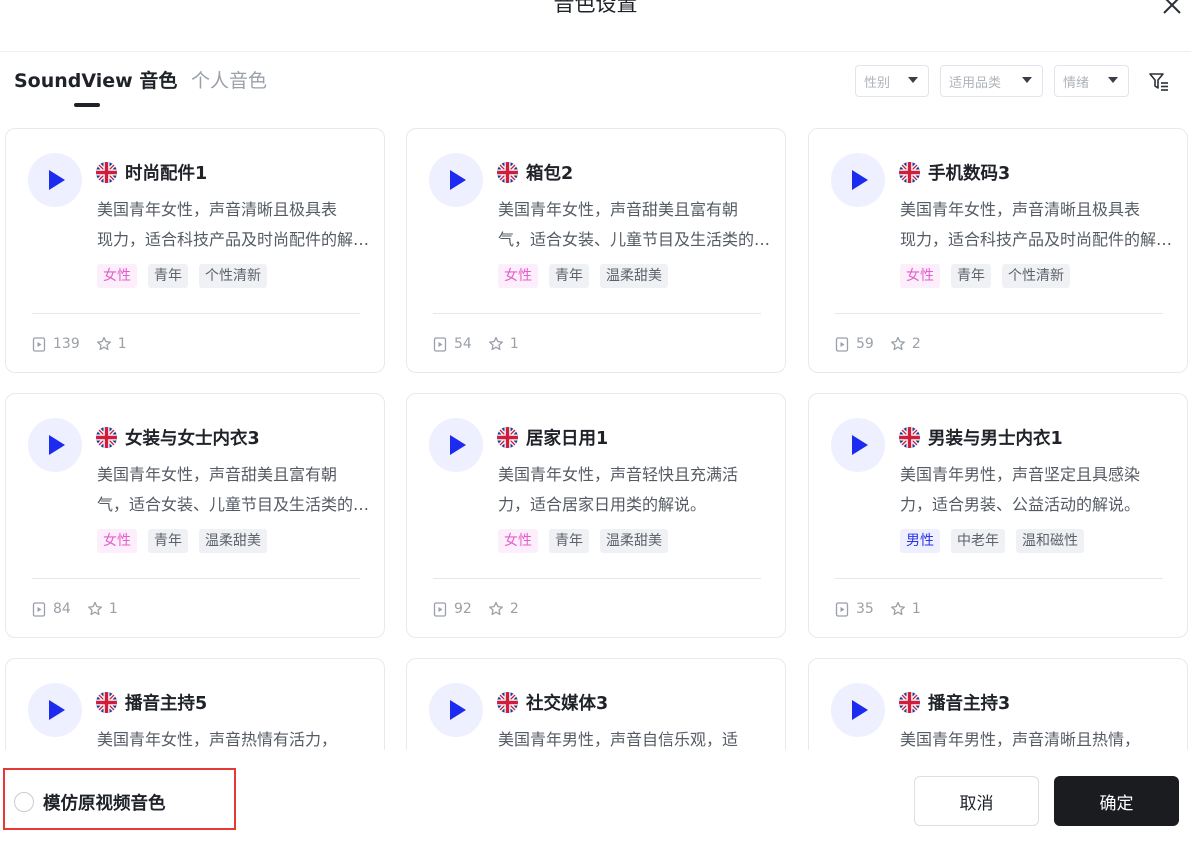  Describe the element at coordinates (166, 174) in the screenshot. I see `voice-name: 时尚配件1` at that location.